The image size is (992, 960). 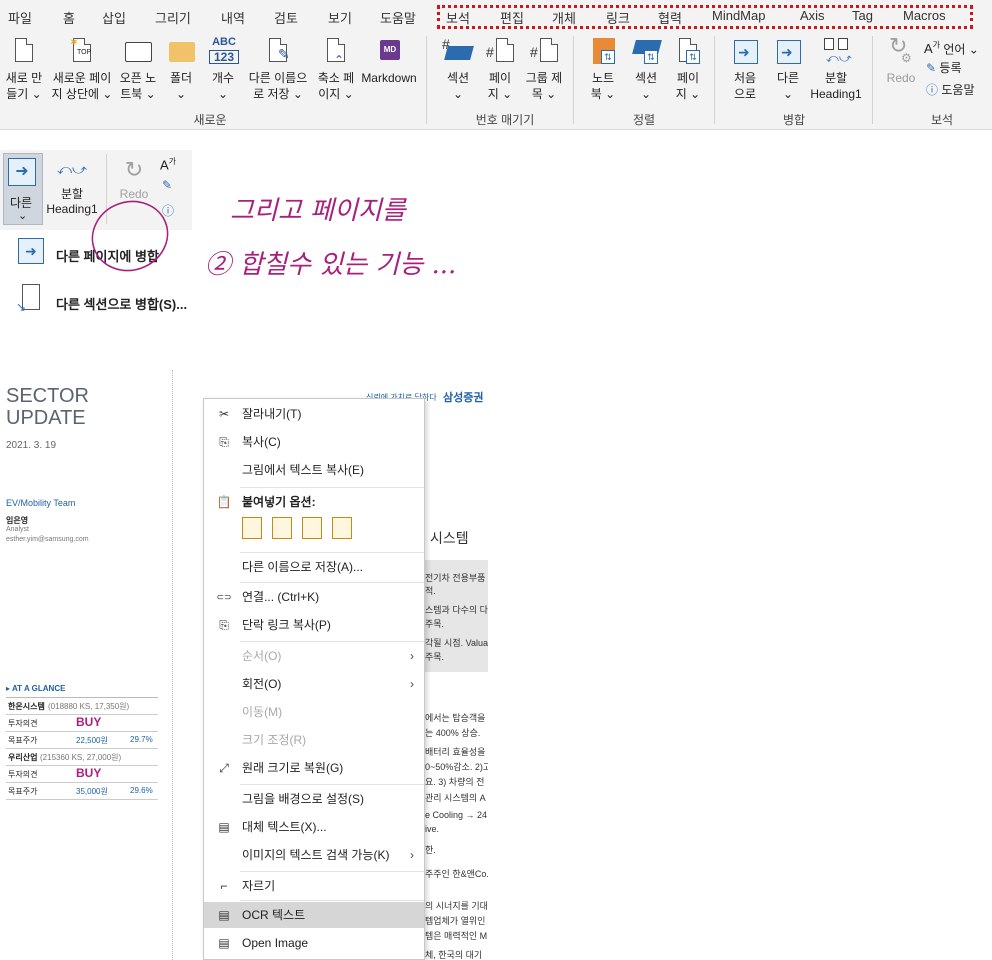 What do you see at coordinates (688, 52) in the screenshot?
I see `sort-page-icon: ⇅` at bounding box center [688, 52].